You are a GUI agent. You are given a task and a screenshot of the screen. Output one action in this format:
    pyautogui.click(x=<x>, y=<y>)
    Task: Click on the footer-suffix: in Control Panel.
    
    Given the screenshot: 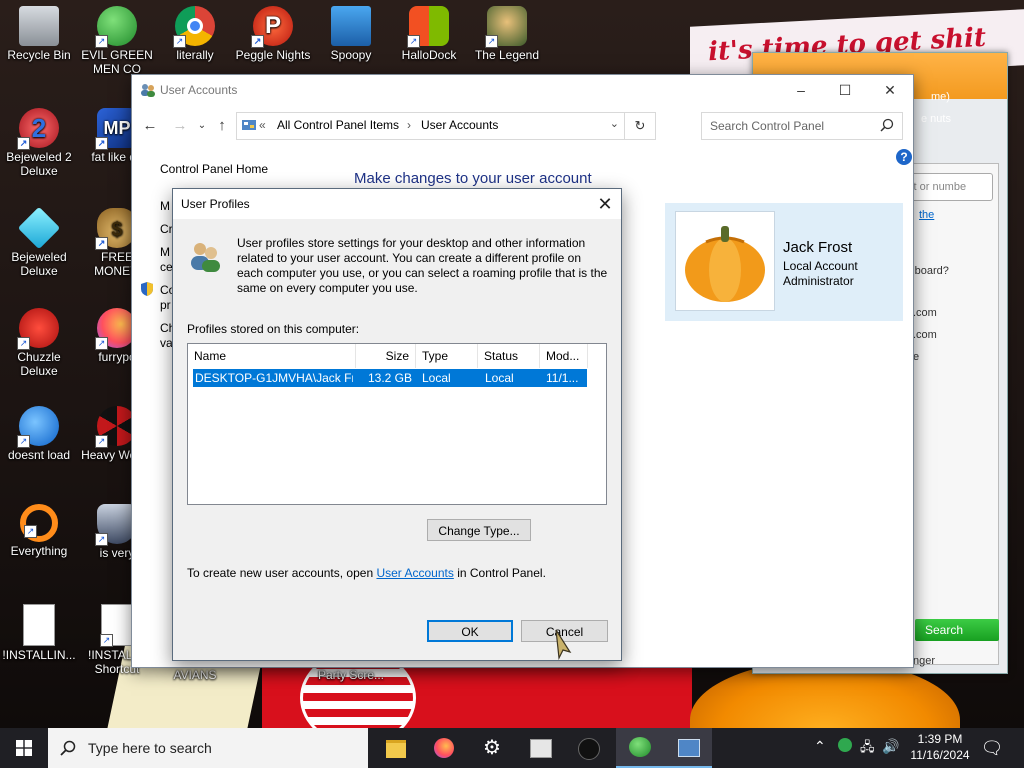 What is the action you would take?
    pyautogui.click(x=501, y=573)
    